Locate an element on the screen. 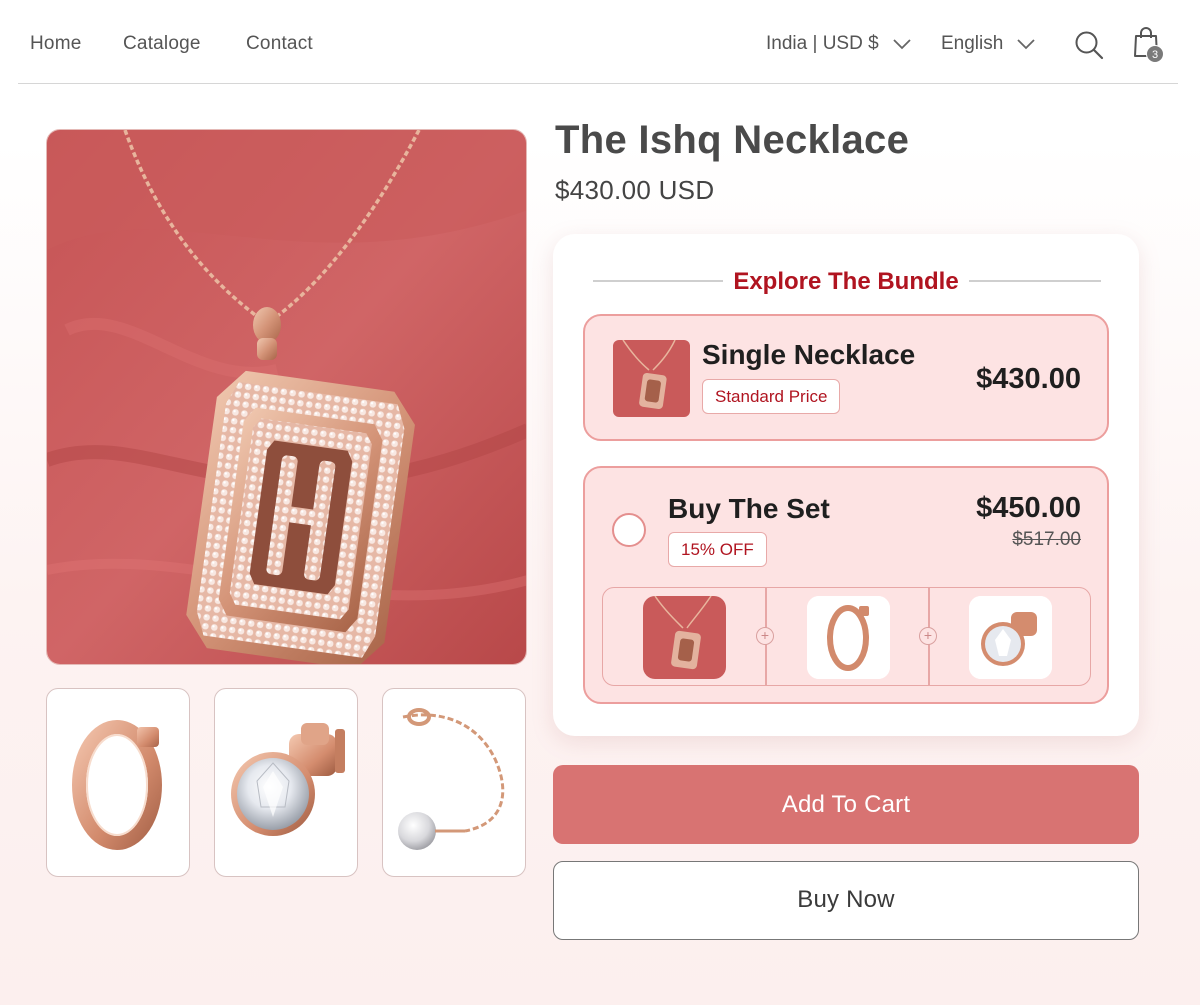  thumbnail-pearl-bracelet is located at coordinates (454, 782).